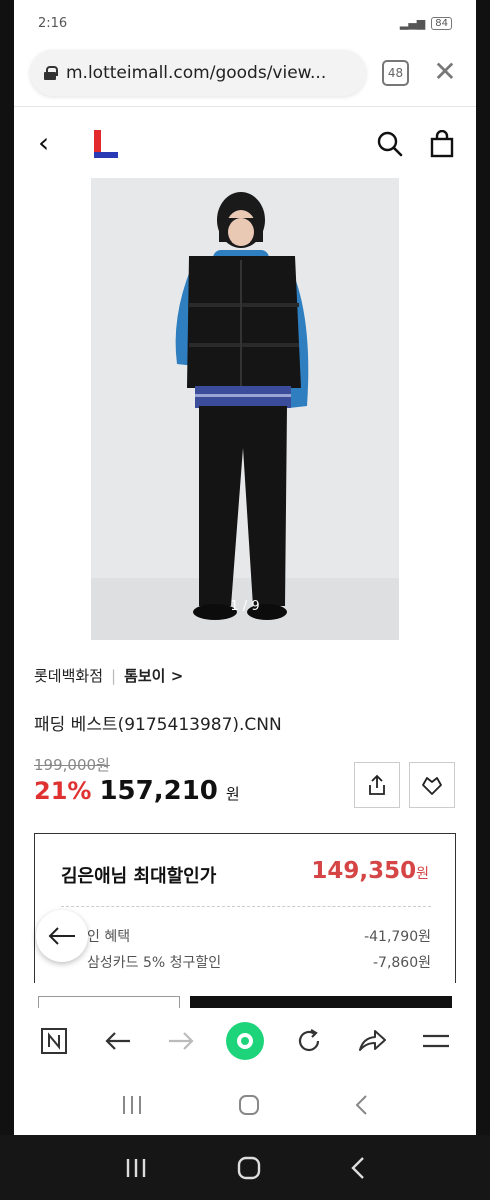 The height and width of the screenshot is (1200, 490). Describe the element at coordinates (259, 962) in the screenshot. I see `benefit-row: 삼성카드 5% 청구할인 -7,860원` at that location.